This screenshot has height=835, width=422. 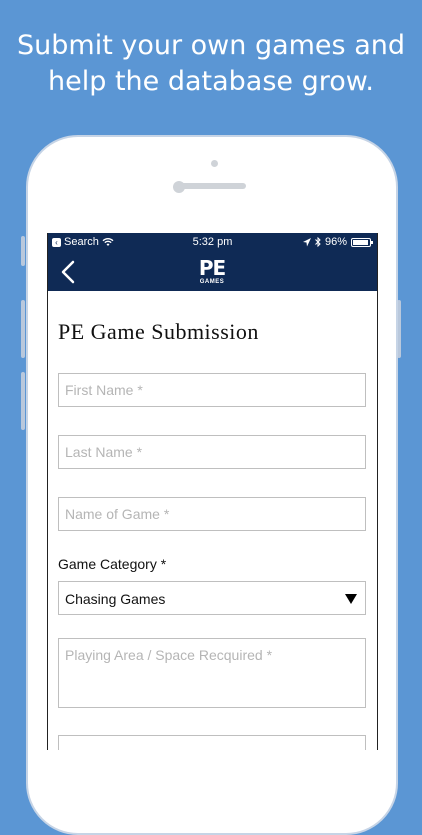 What do you see at coordinates (212, 598) in the screenshot?
I see `game-category-select: Chasing Games` at bounding box center [212, 598].